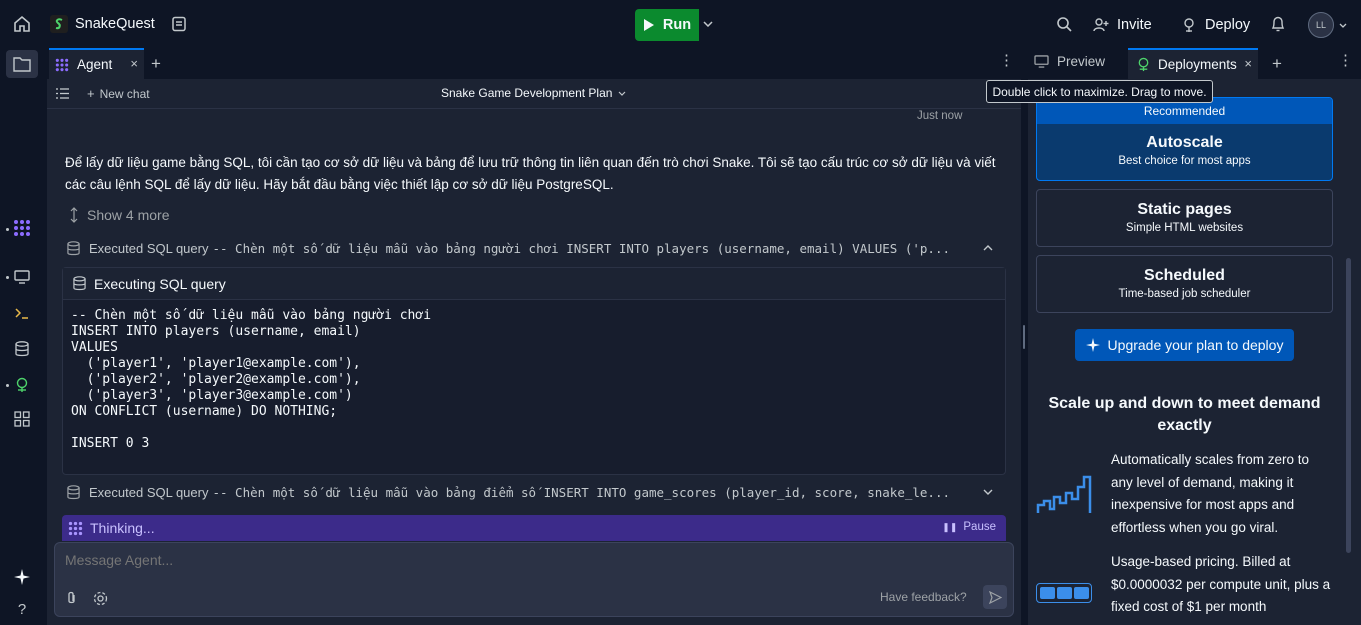 Image resolution: width=1361 pixels, height=625 pixels. I want to click on option-title: Static pages, so click(1184, 209).